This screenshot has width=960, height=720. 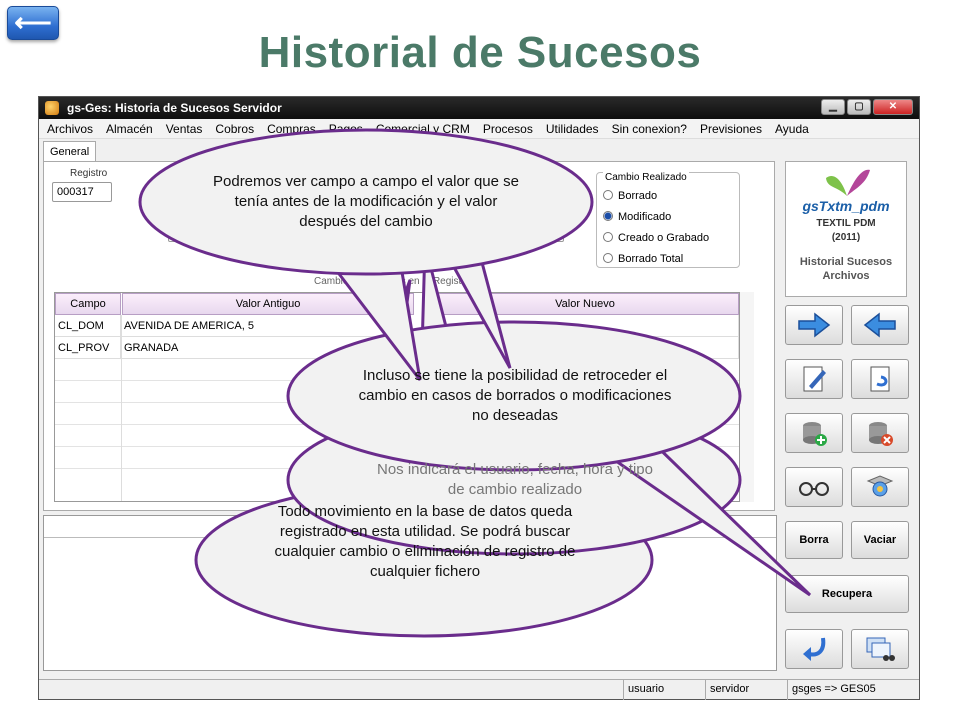 What do you see at coordinates (814, 540) in the screenshot?
I see `borra-button: Borra` at bounding box center [814, 540].